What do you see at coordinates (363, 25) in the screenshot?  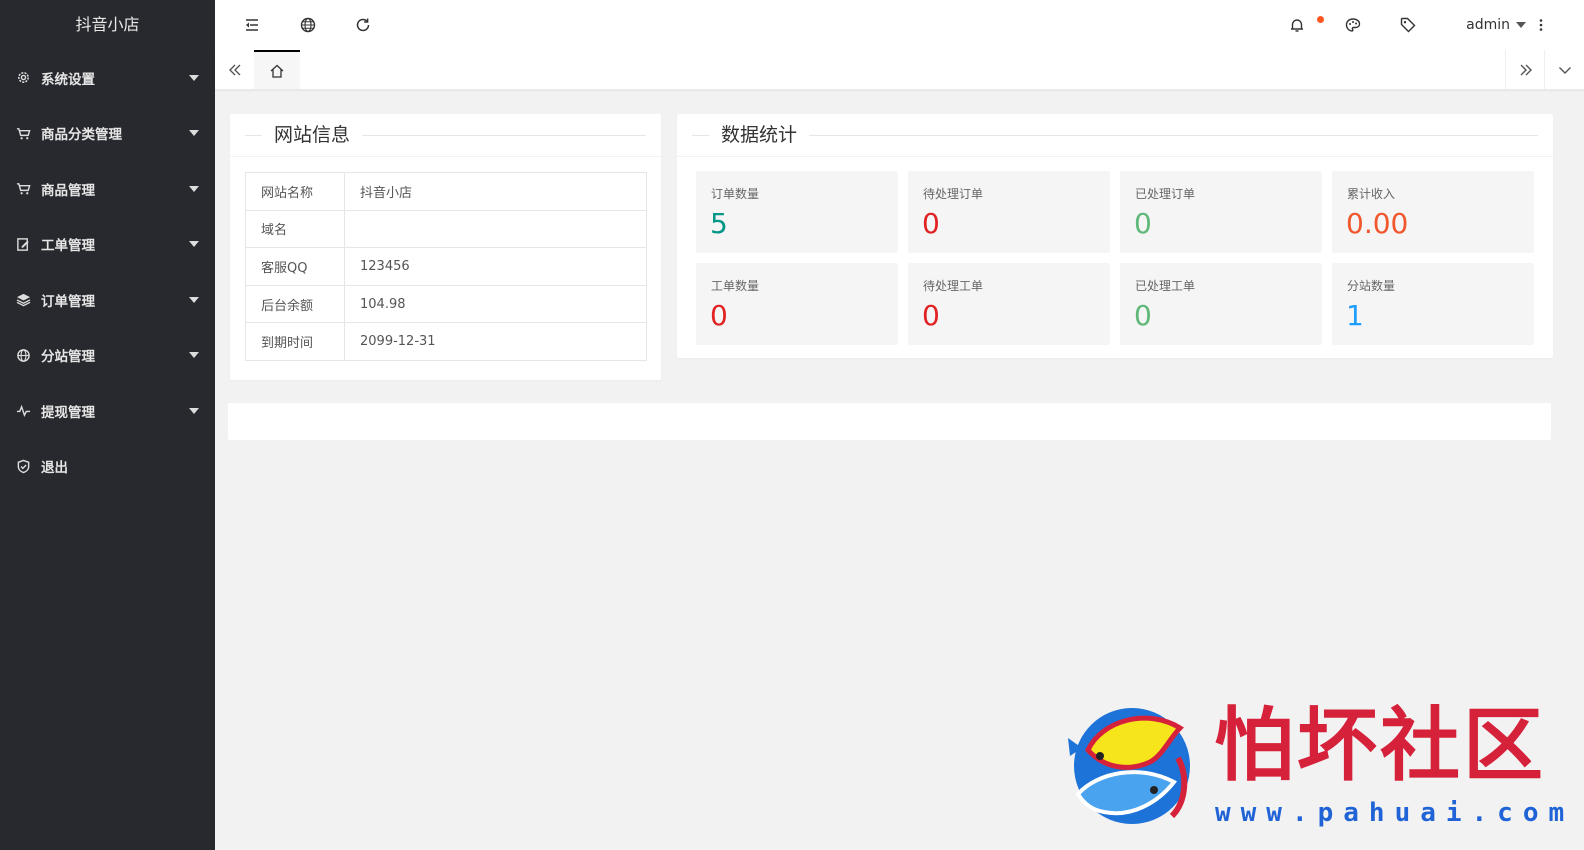 I see `refresh-icon` at bounding box center [363, 25].